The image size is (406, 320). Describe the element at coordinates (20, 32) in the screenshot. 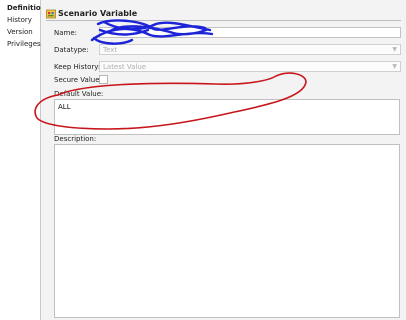

I see `tab-version: Version` at that location.